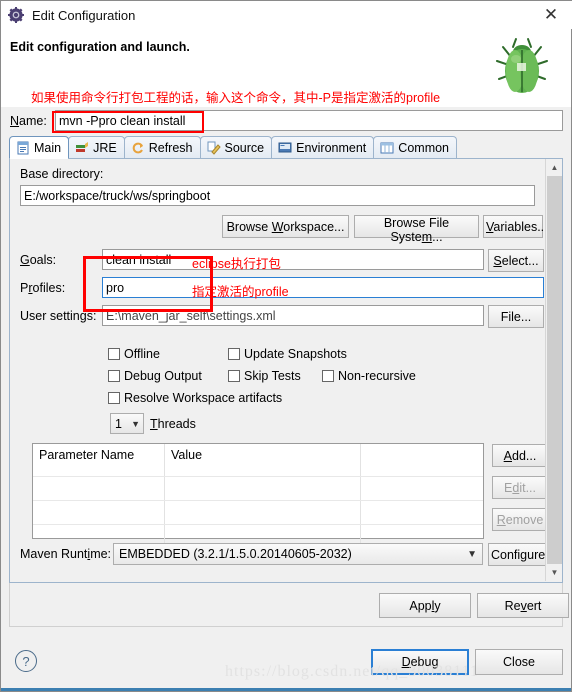 The height and width of the screenshot is (692, 572). What do you see at coordinates (387, 148) in the screenshot?
I see `common-tab-icon` at bounding box center [387, 148].